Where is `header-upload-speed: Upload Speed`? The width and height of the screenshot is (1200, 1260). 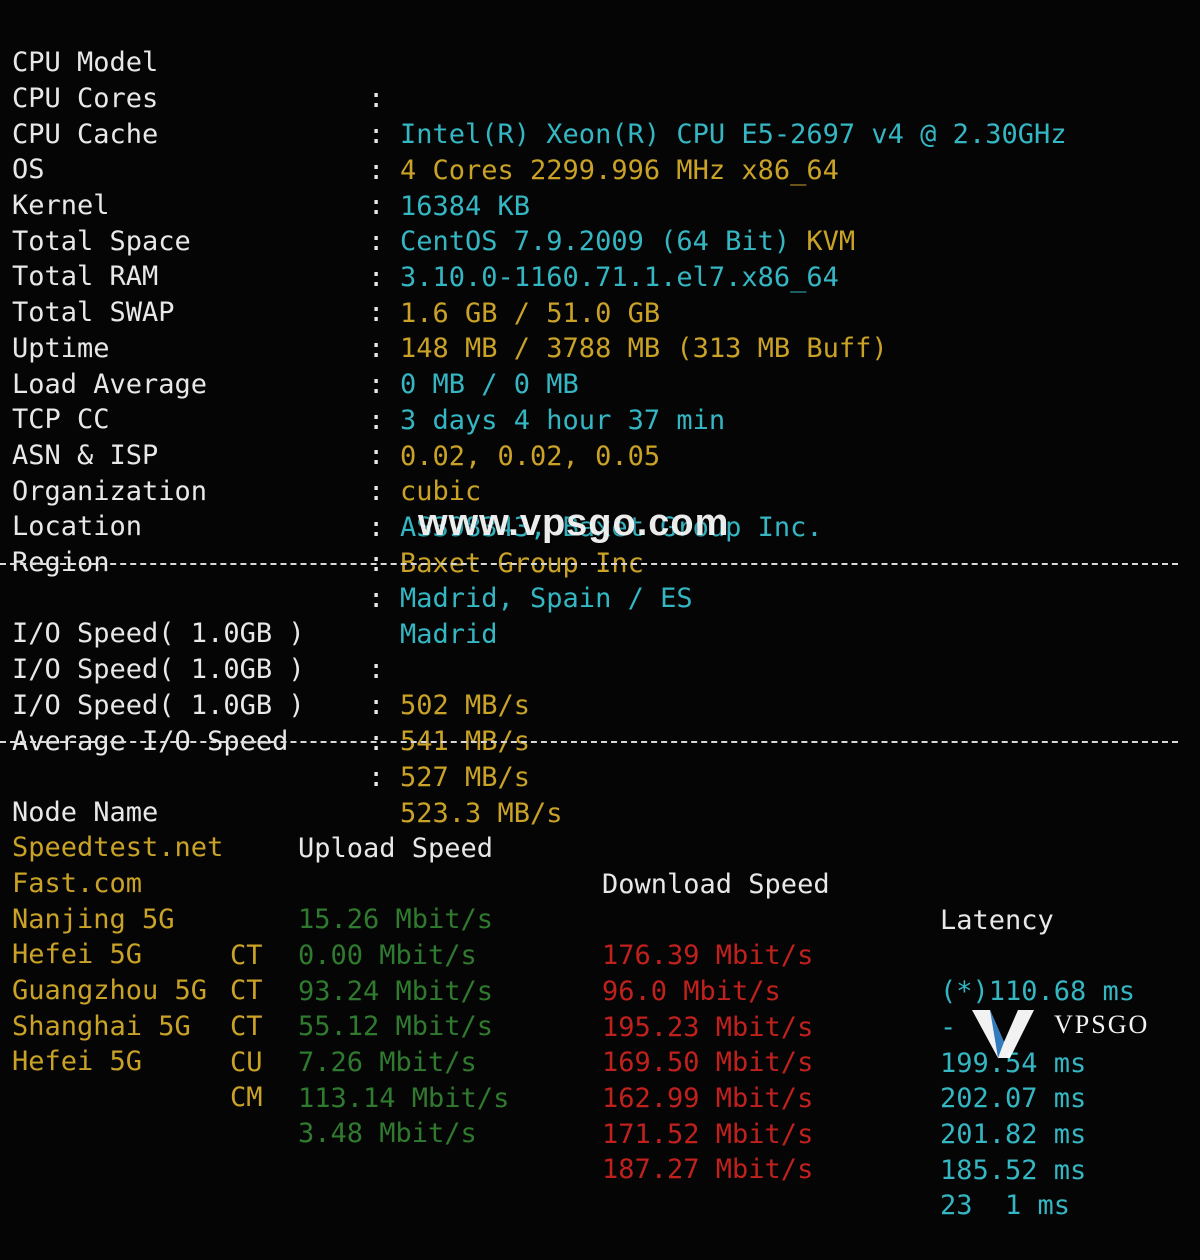 header-upload-speed: Upload Speed is located at coordinates (396, 848).